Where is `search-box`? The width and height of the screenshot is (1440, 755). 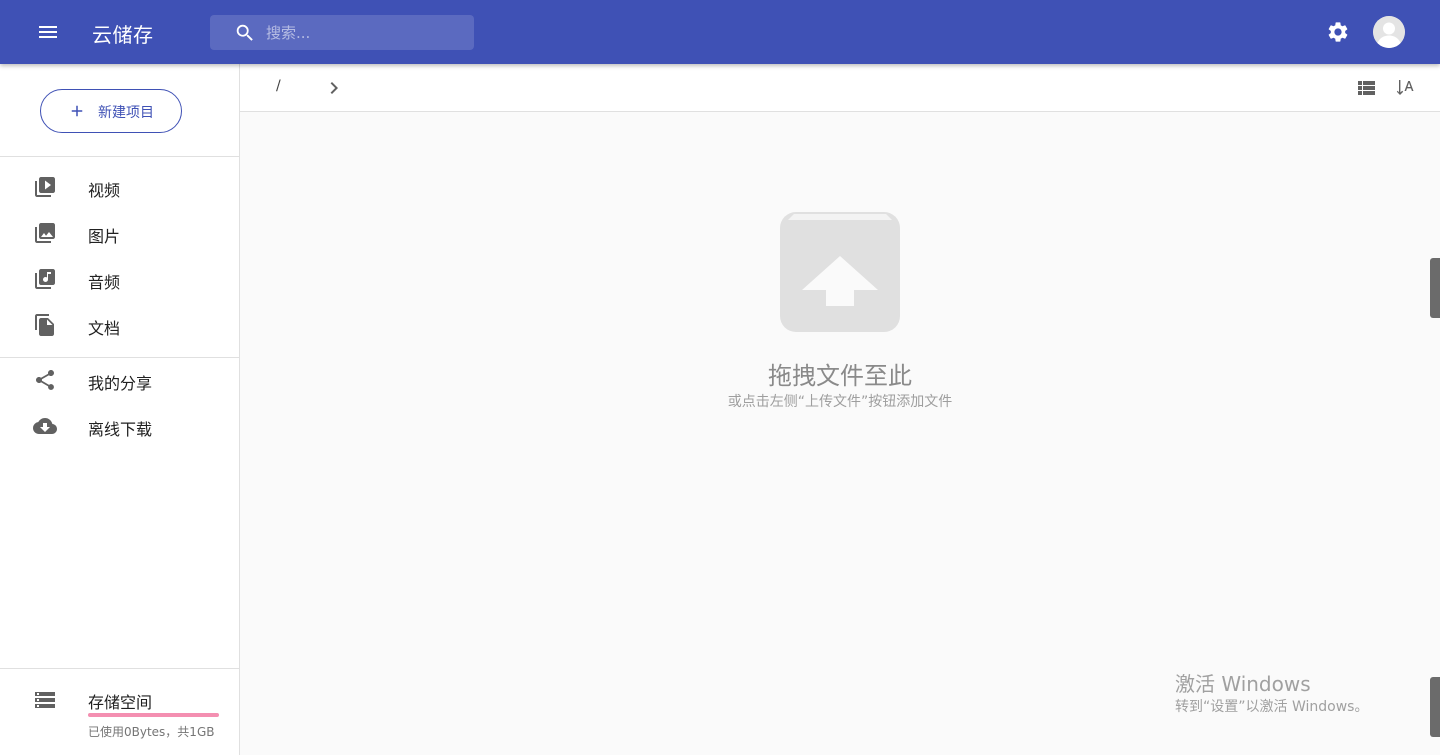
search-box is located at coordinates (342, 32).